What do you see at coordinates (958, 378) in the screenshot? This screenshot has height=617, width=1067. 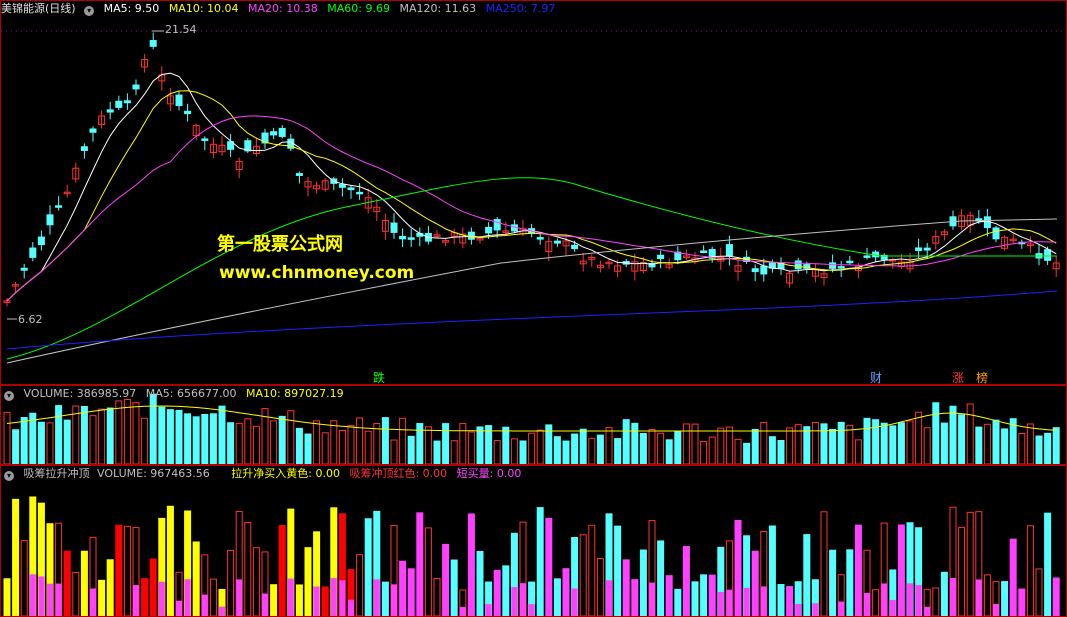 I see `event-mark-rise: 涨` at bounding box center [958, 378].